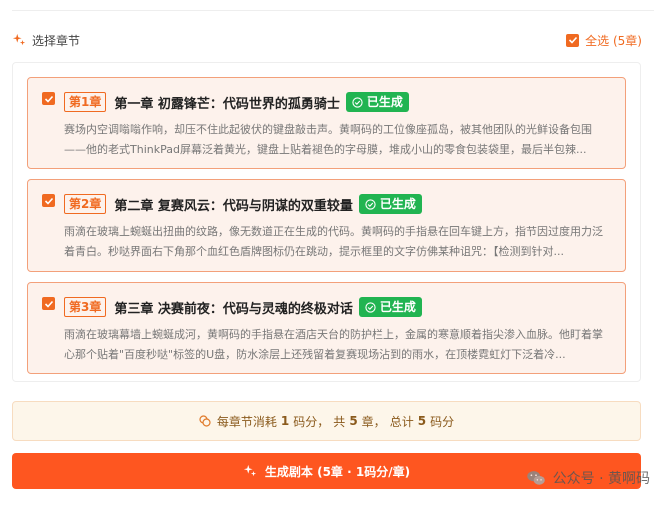 This screenshot has height=505, width=666. I want to click on section-title-group: 选择章节, so click(46, 40).